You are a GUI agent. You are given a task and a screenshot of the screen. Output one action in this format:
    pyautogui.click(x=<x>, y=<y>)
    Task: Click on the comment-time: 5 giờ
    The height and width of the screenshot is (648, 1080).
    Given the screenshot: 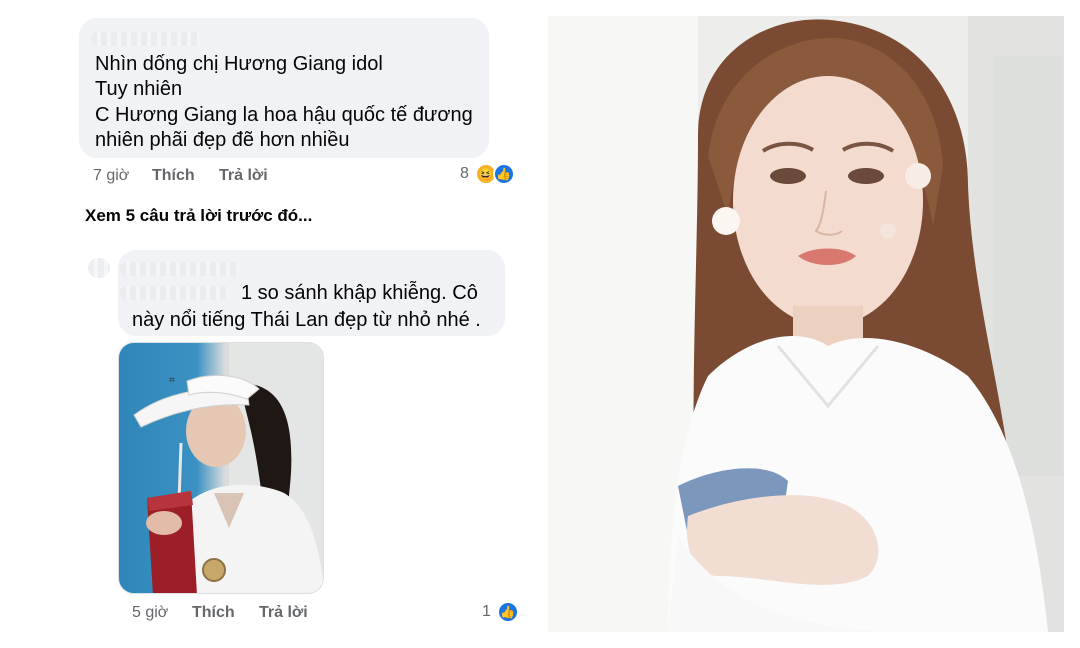 What is the action you would take?
    pyautogui.click(x=150, y=612)
    